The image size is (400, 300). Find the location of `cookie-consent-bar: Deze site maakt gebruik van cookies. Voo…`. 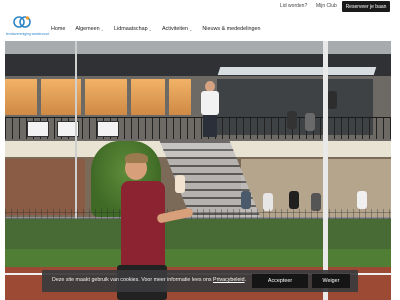

cookie-consent-bar: Deze site maakt gebruik van cookies. Voo… is located at coordinates (200, 281).